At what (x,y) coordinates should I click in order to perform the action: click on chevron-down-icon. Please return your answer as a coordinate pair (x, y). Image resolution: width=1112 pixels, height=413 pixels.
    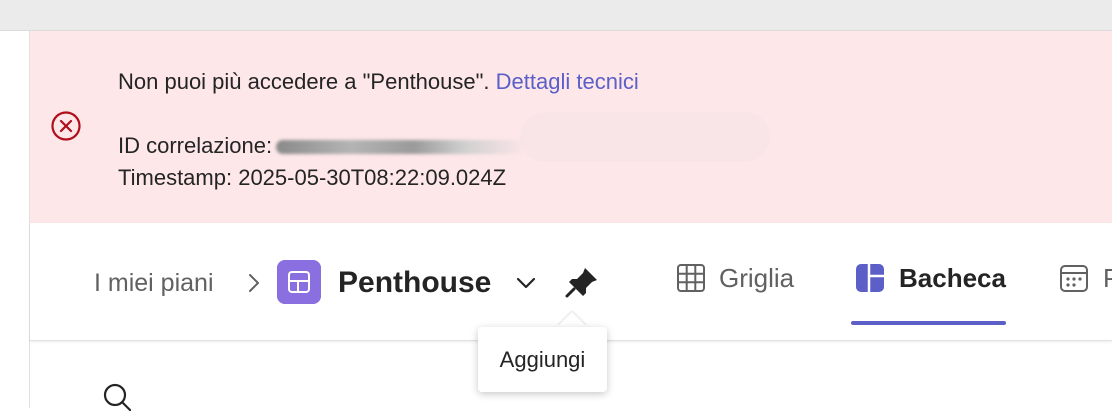
    Looking at the image, I should click on (526, 283).